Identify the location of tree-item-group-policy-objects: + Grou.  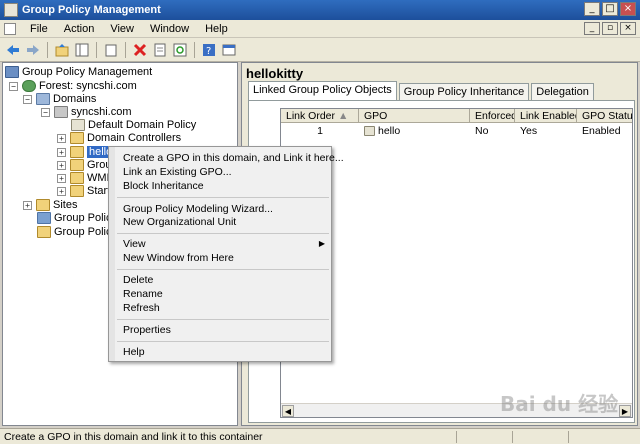
(84, 165).